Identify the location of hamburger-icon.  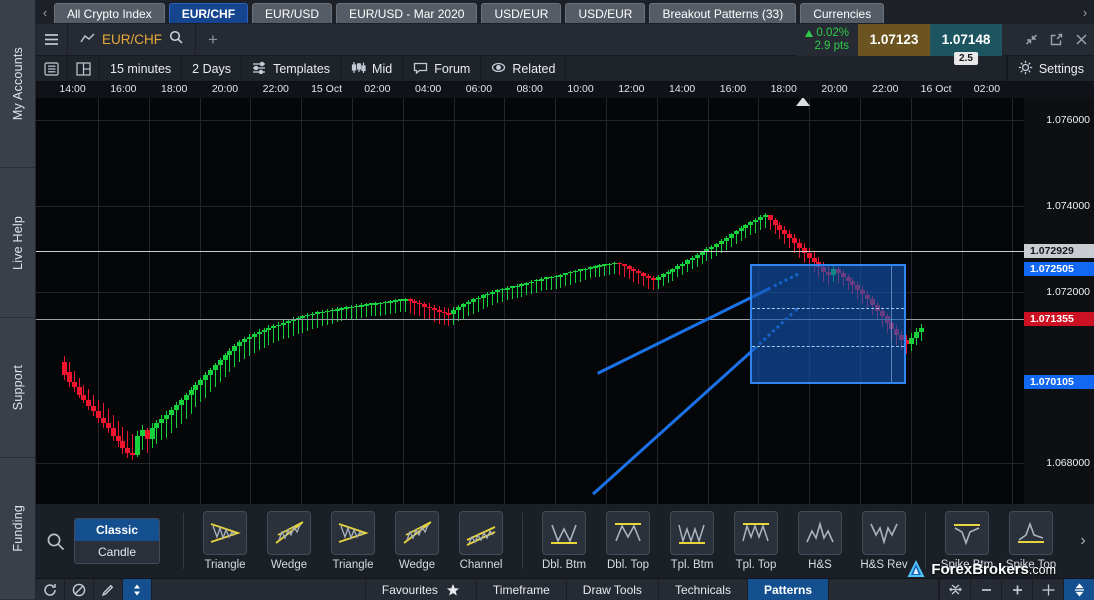
(52, 39).